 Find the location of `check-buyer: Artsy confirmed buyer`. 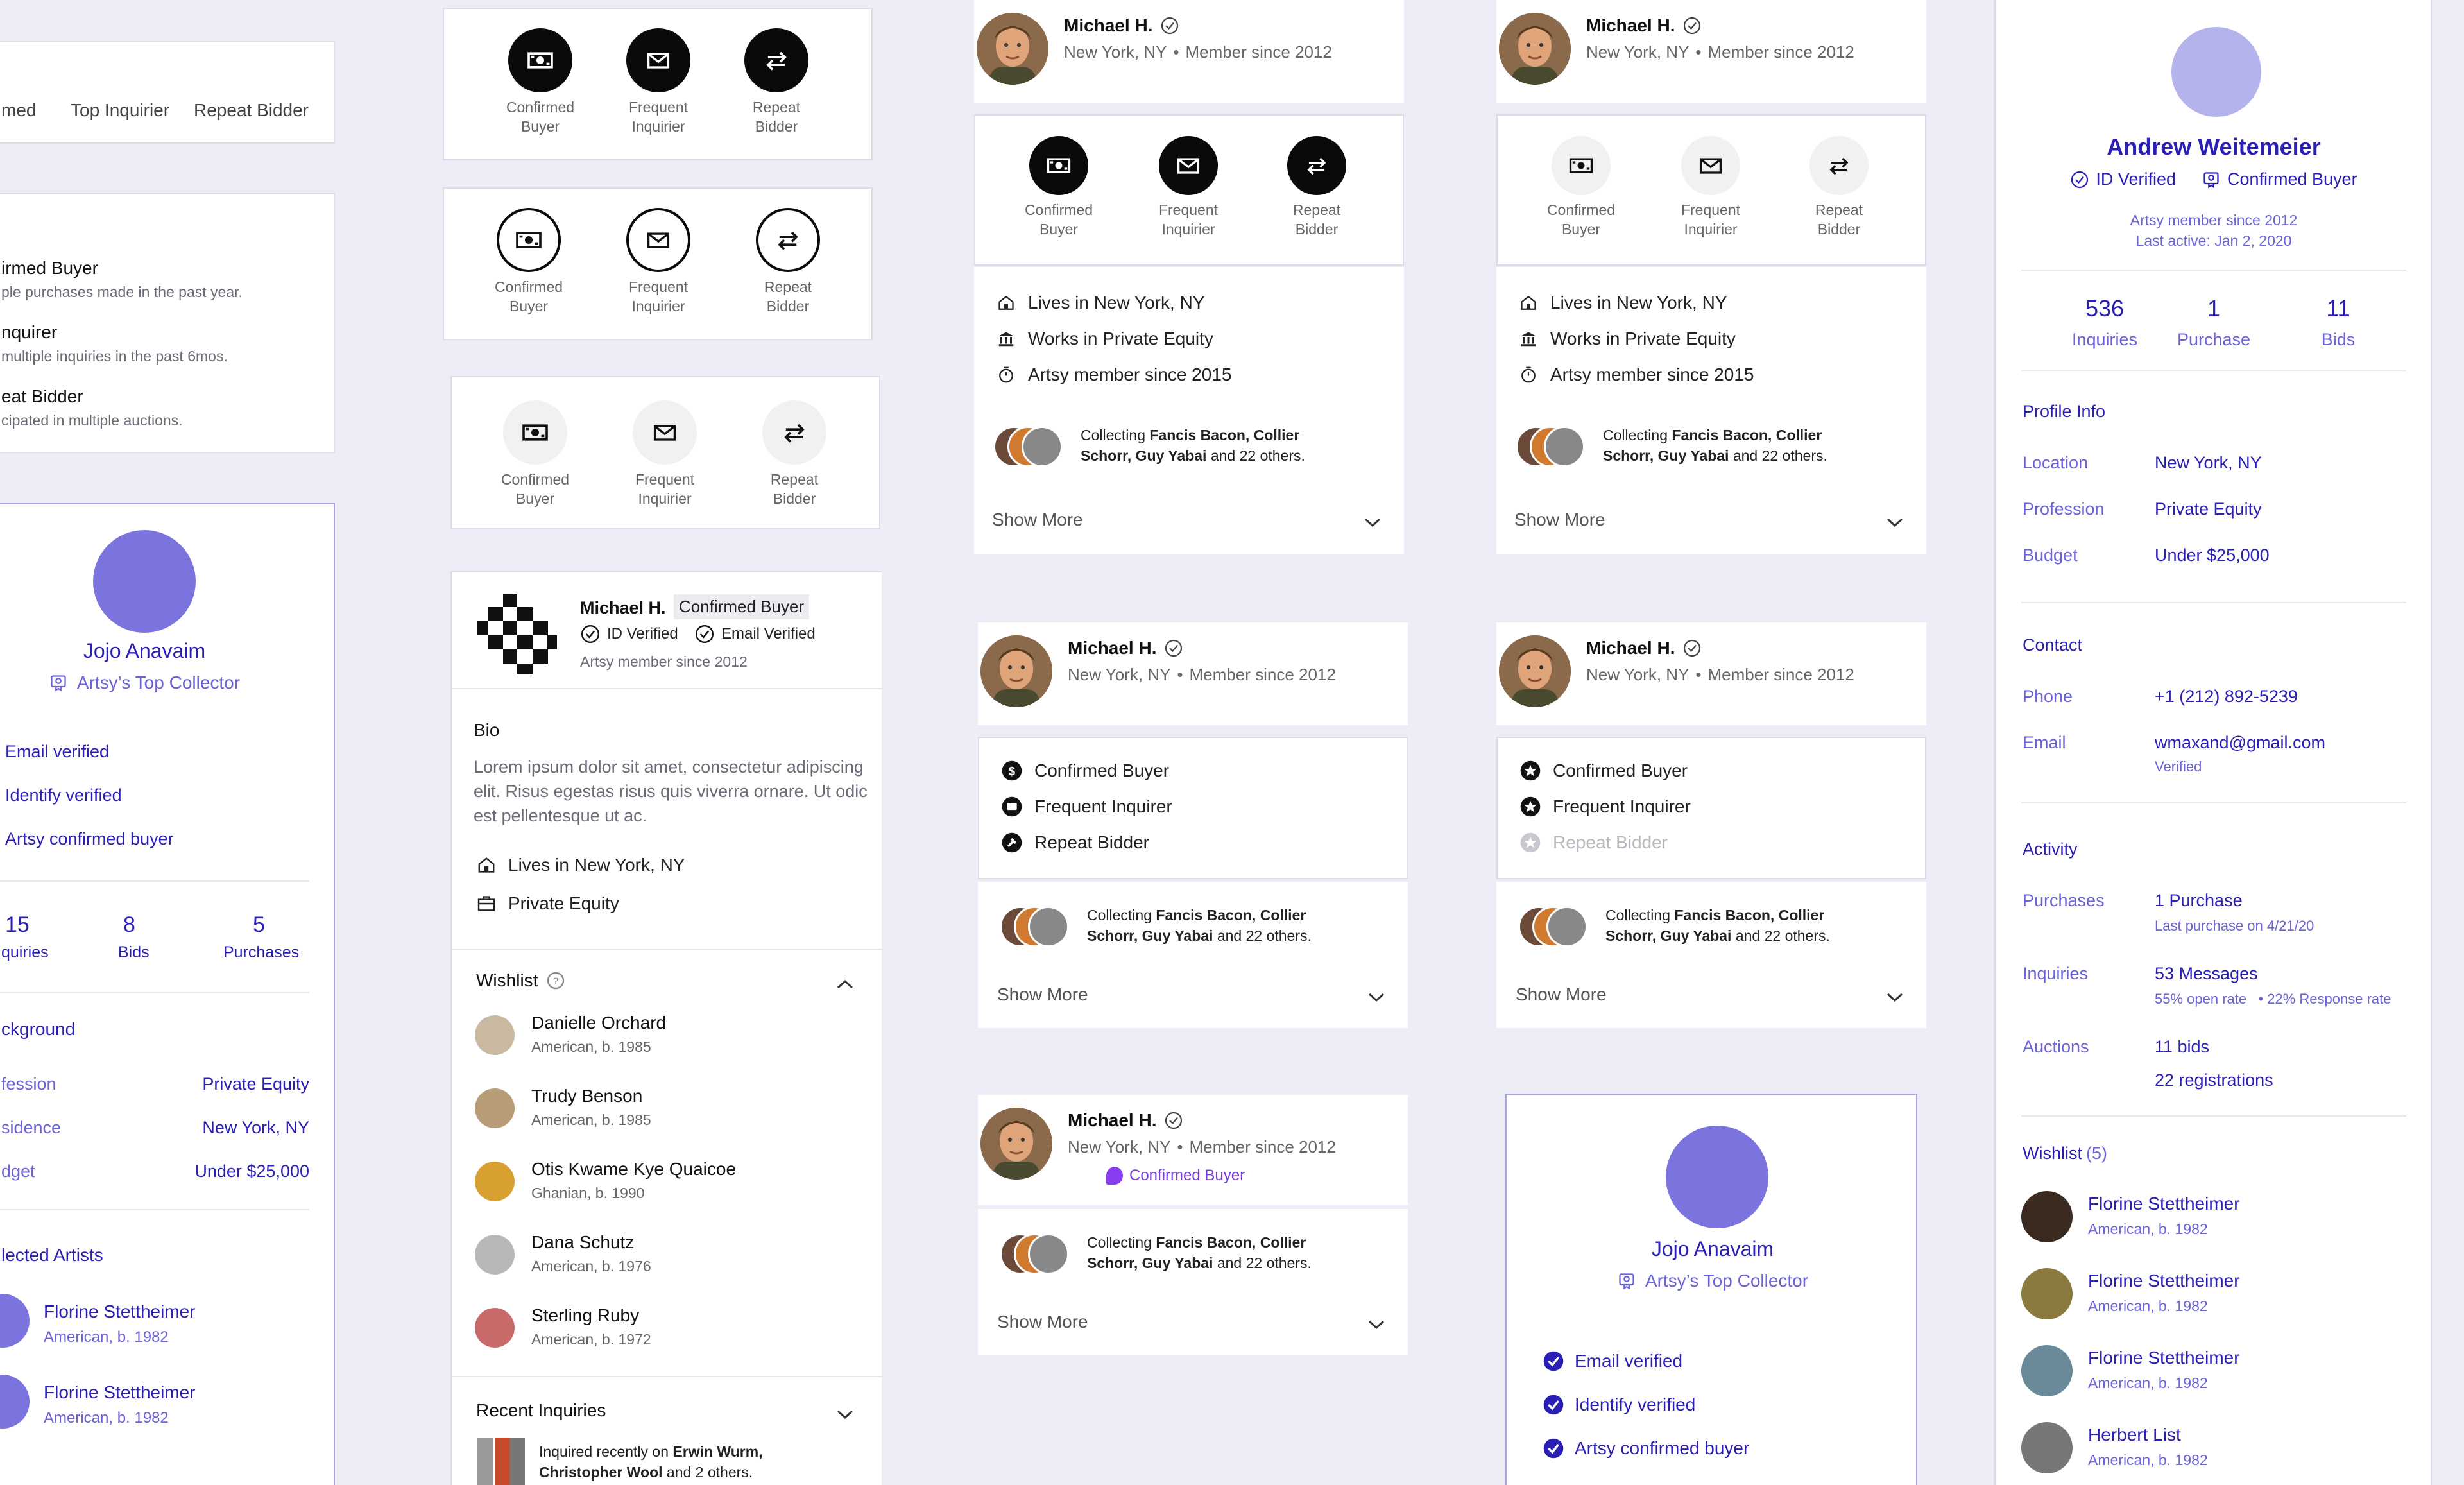

check-buyer: Artsy confirmed buyer is located at coordinates (1646, 1448).